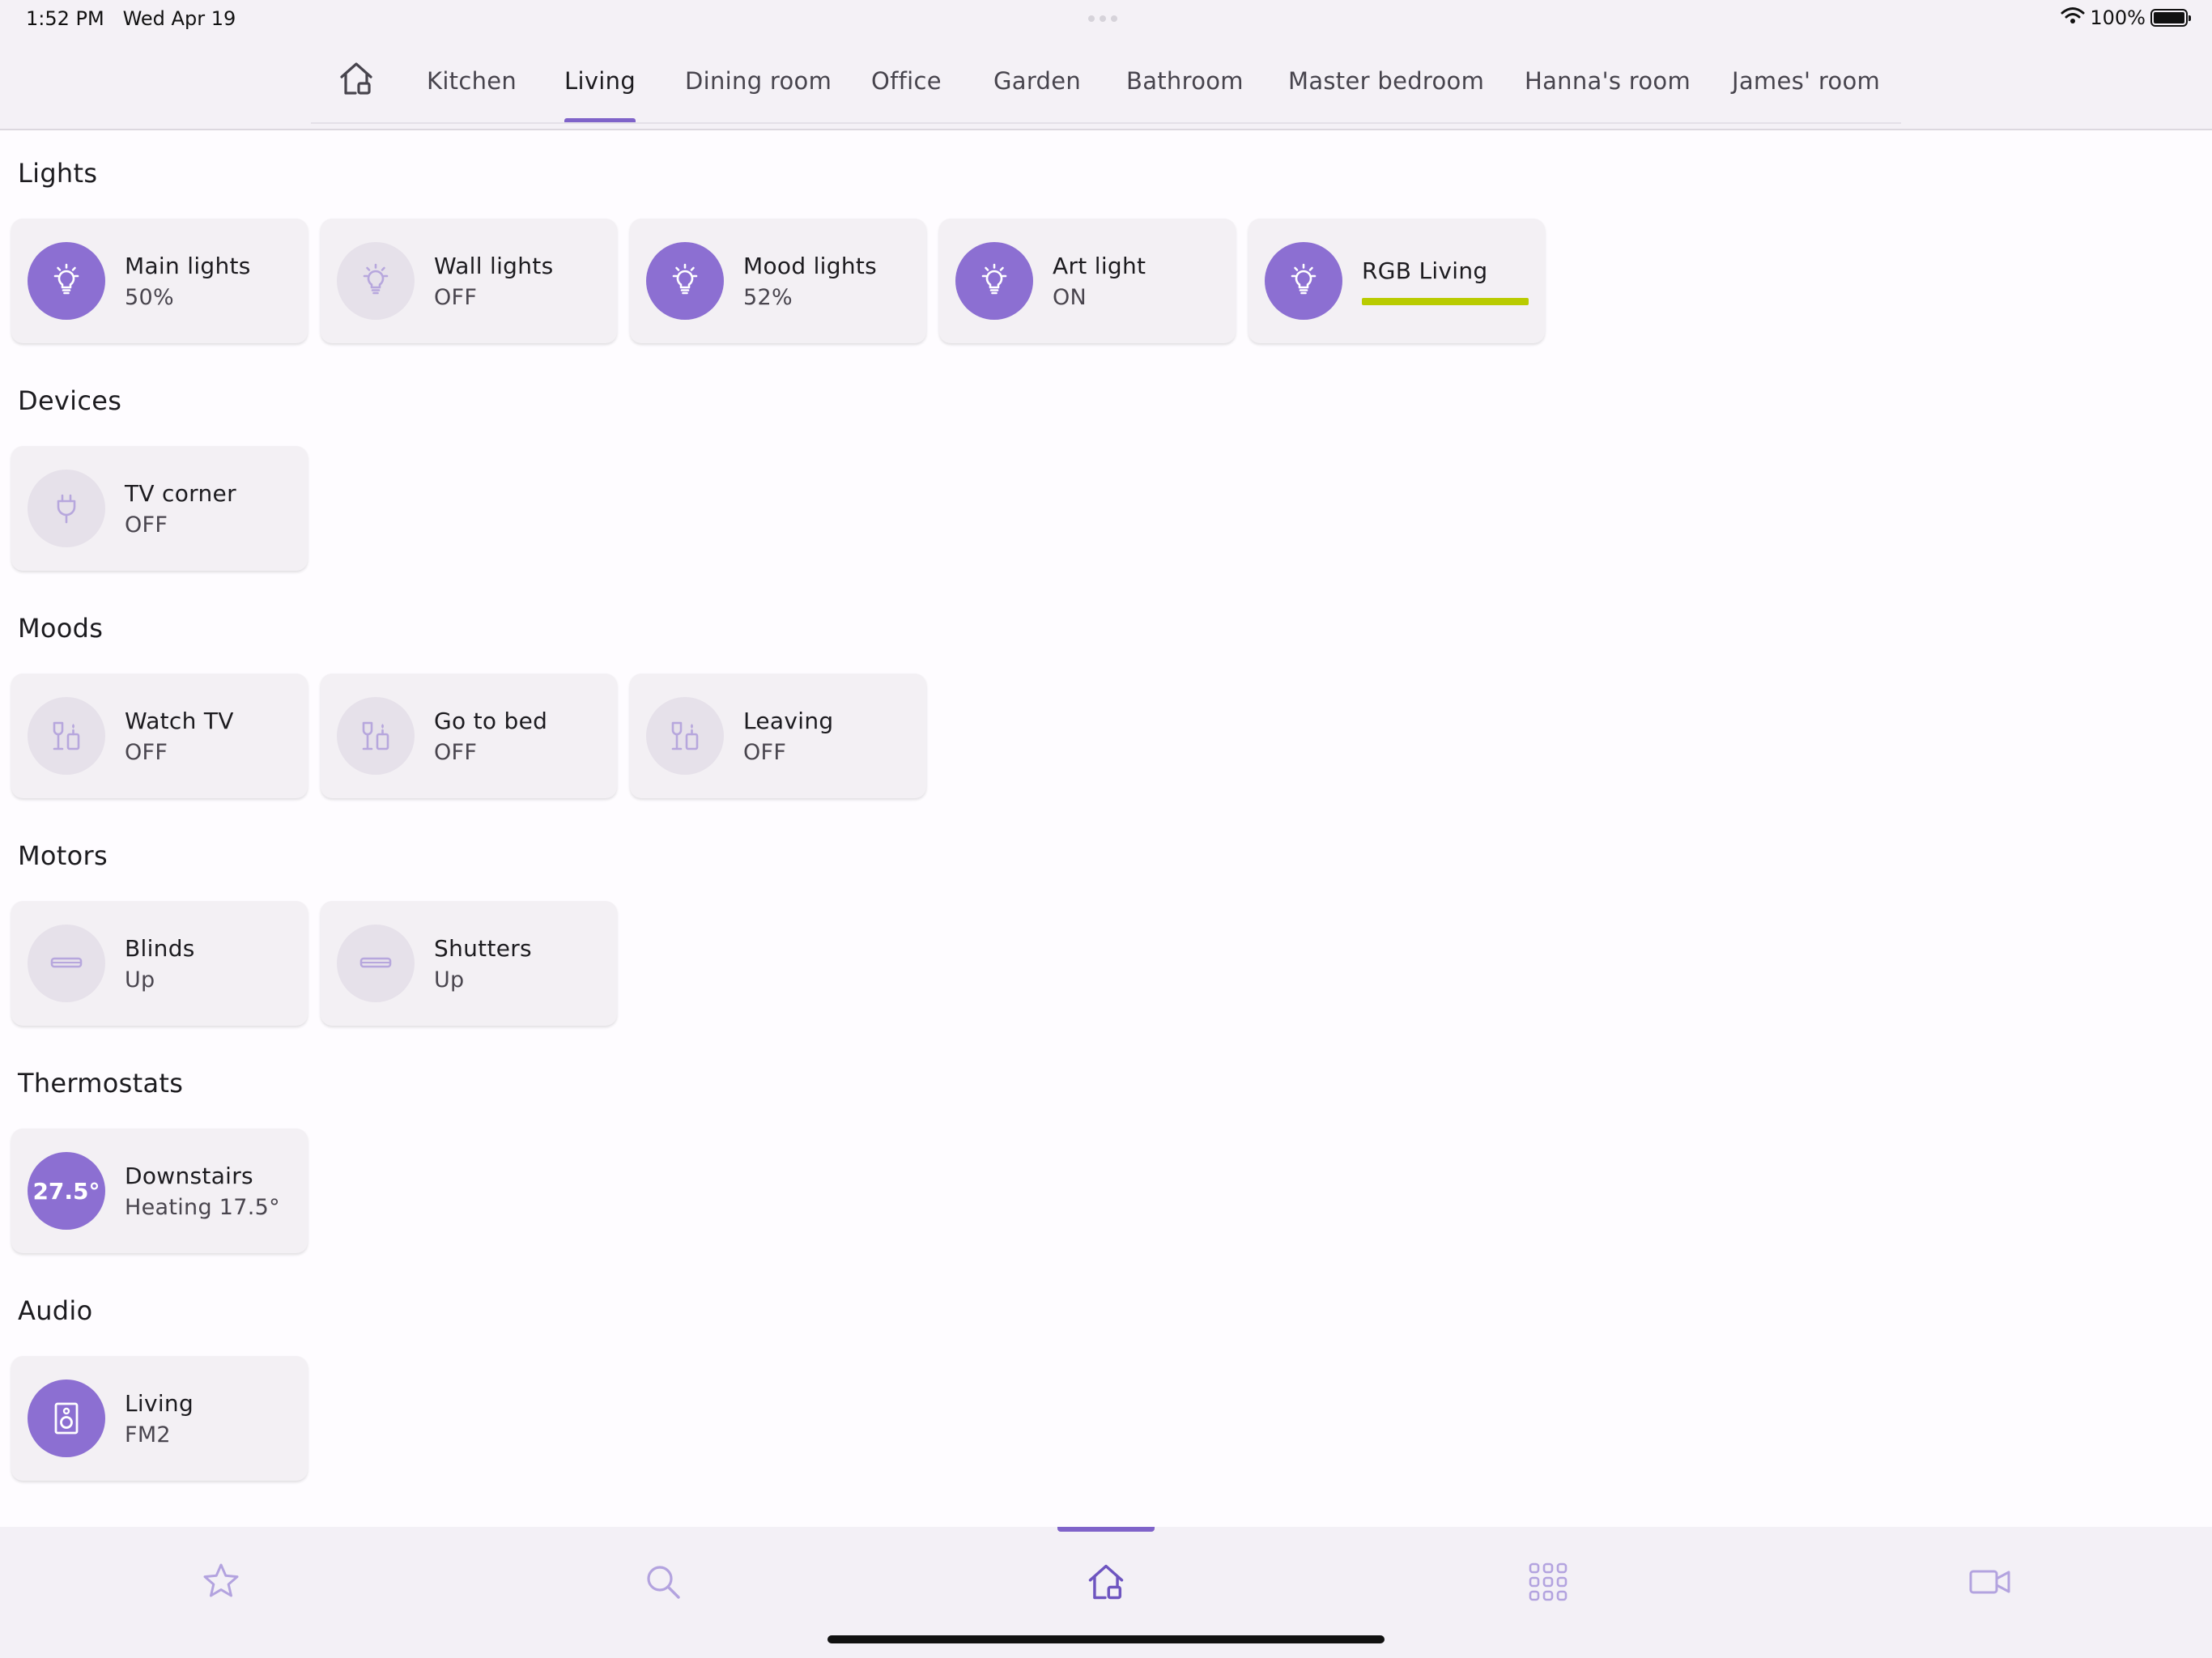 The width and height of the screenshot is (2212, 1658). I want to click on thermostat-card-downstairs: 27.5° Downstairs Heating 17.5°, so click(160, 1191).